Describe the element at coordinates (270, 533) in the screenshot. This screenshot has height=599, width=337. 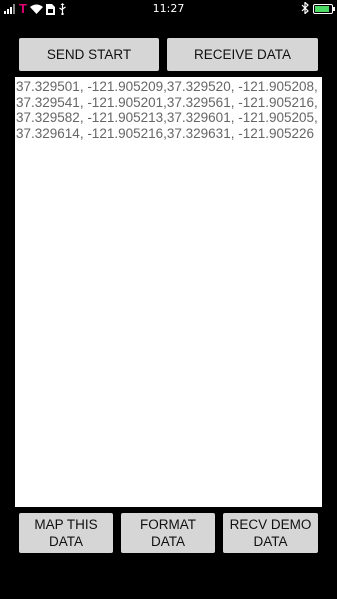
I see `recv-demo-data-button: RECV DEMO DATA` at that location.